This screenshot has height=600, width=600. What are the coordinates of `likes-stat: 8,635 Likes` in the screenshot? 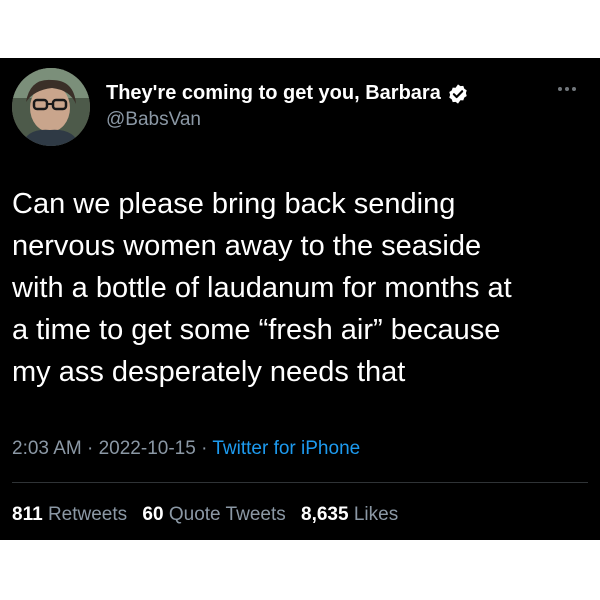 It's located at (349, 514).